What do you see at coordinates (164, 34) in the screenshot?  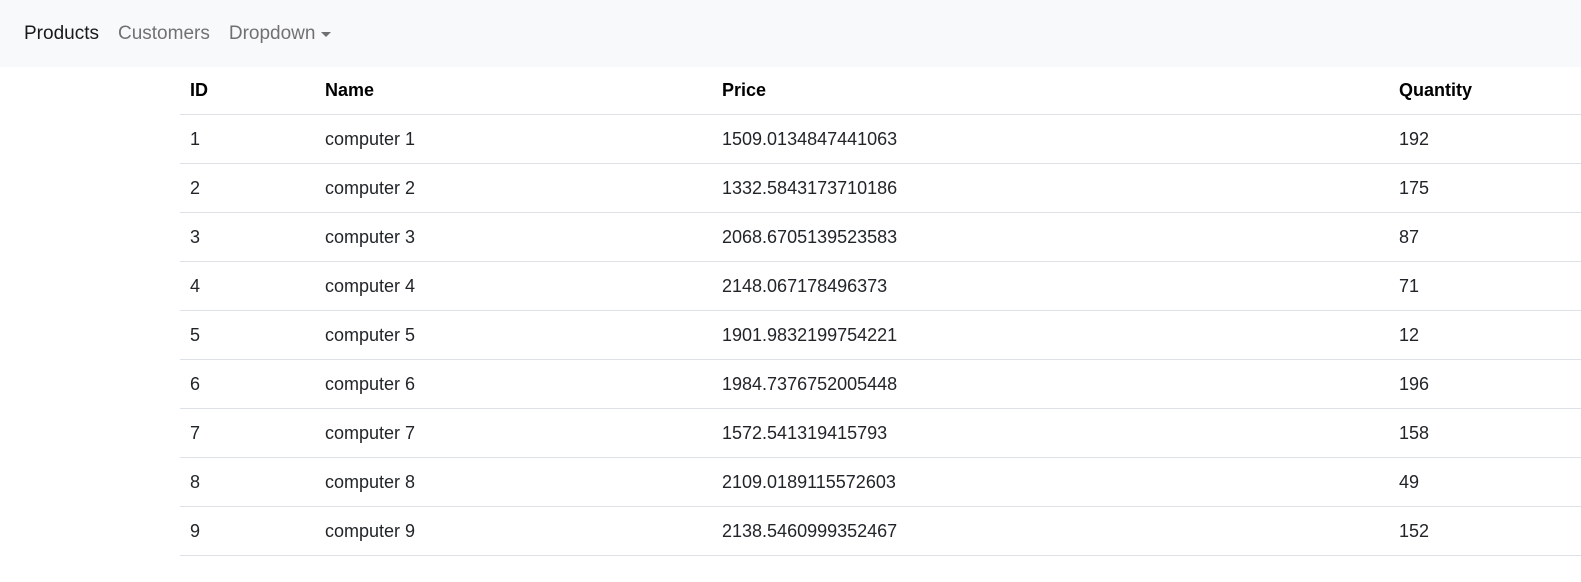 I see `nav-link-customers: Customers` at bounding box center [164, 34].